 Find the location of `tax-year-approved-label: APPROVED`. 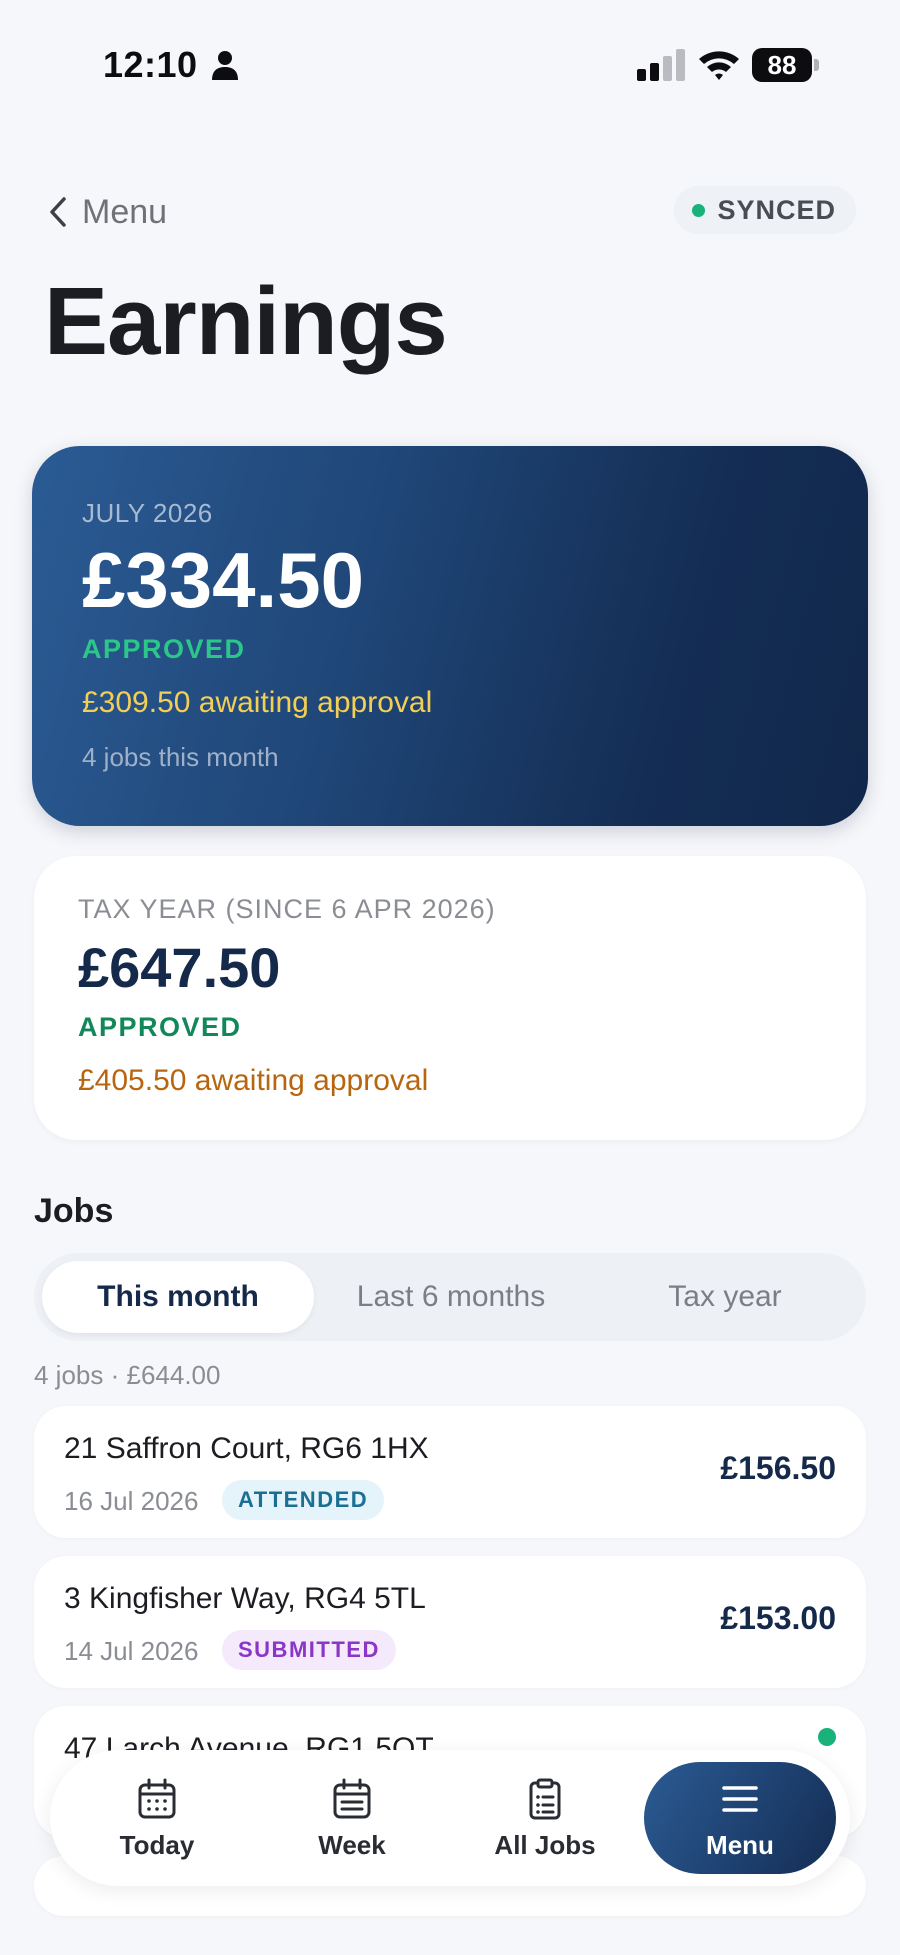

tax-year-approved-label: APPROVED is located at coordinates (160, 1027).